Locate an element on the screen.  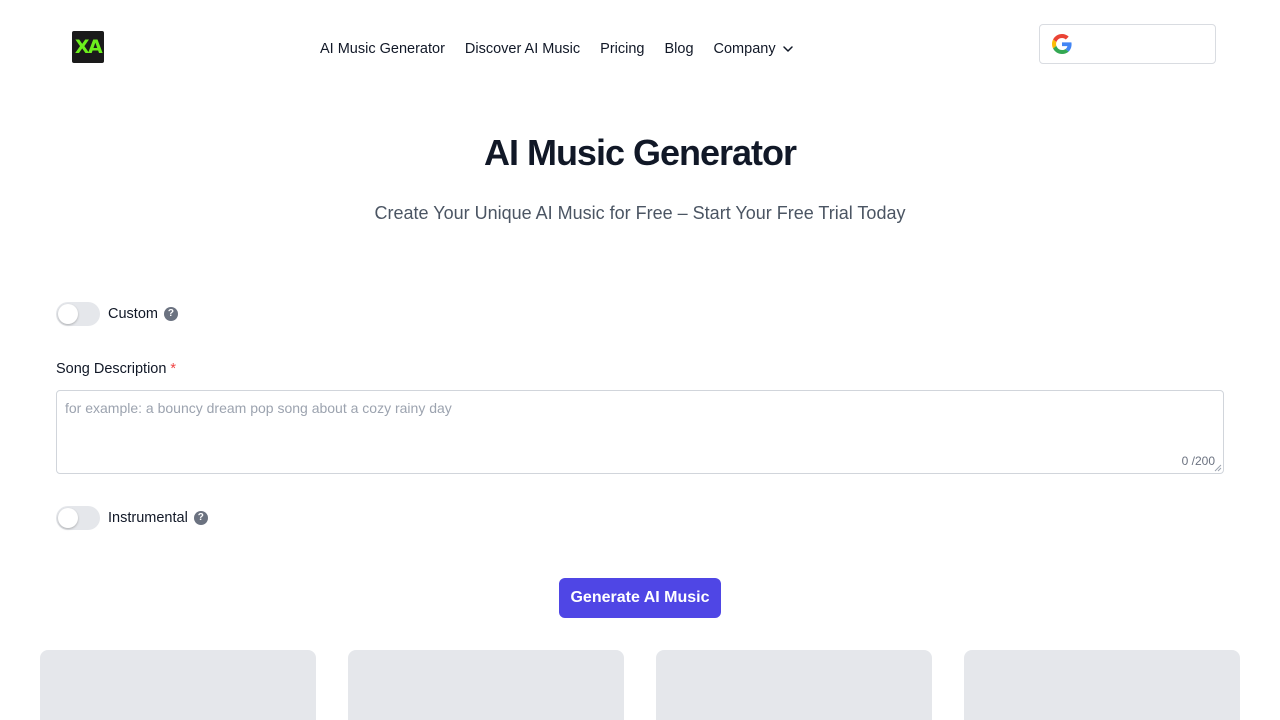
nav-pricing: Pricing is located at coordinates (622, 49).